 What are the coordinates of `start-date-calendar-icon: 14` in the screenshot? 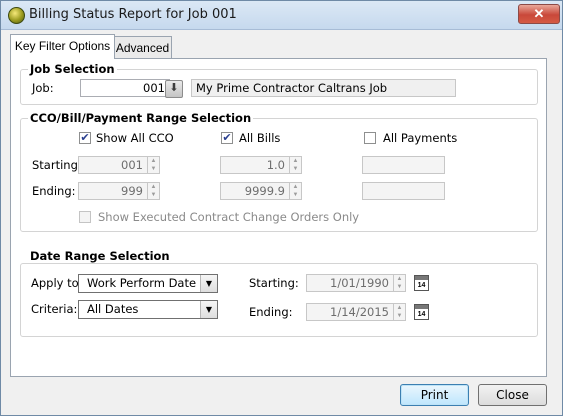 It's located at (421, 283).